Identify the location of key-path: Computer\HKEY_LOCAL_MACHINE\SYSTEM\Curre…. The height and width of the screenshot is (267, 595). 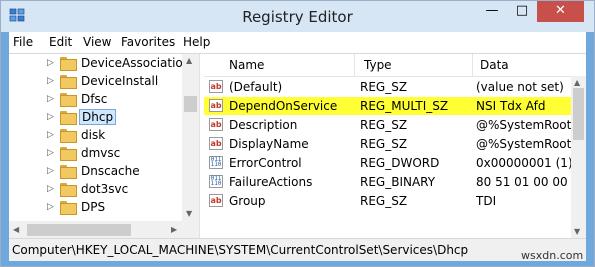
(240, 250).